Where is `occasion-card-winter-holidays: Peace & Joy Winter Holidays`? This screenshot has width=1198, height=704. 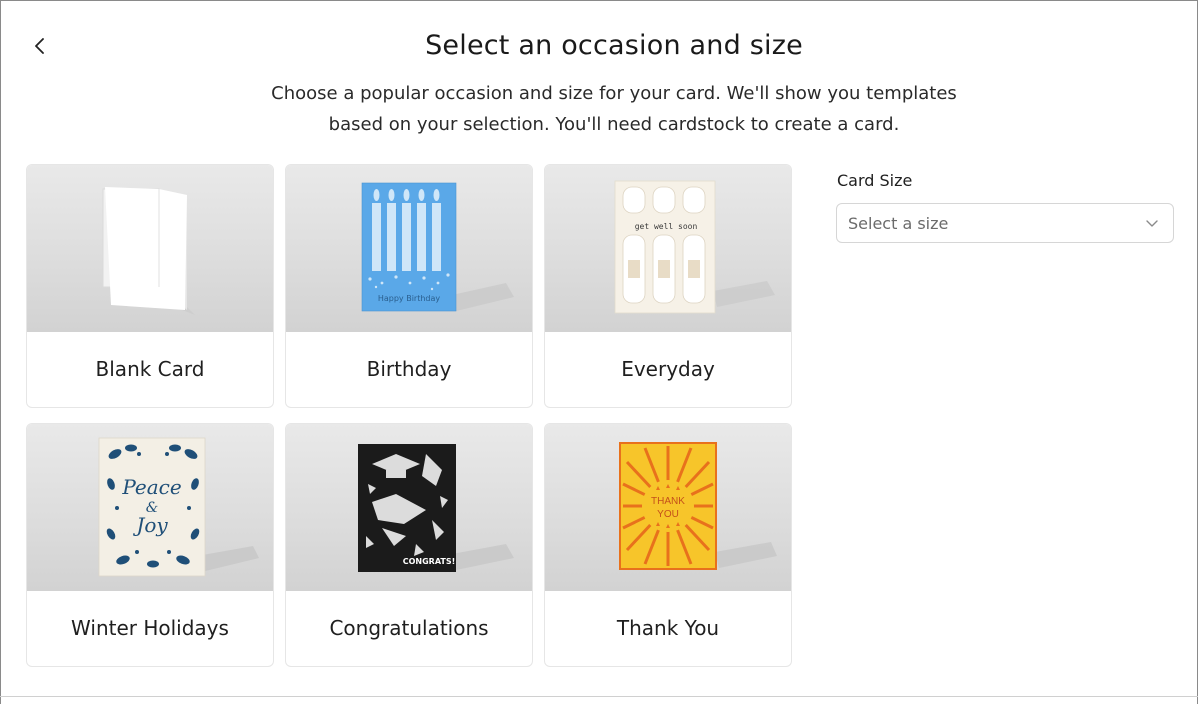 occasion-card-winter-holidays: Peace & Joy Winter Holidays is located at coordinates (150, 545).